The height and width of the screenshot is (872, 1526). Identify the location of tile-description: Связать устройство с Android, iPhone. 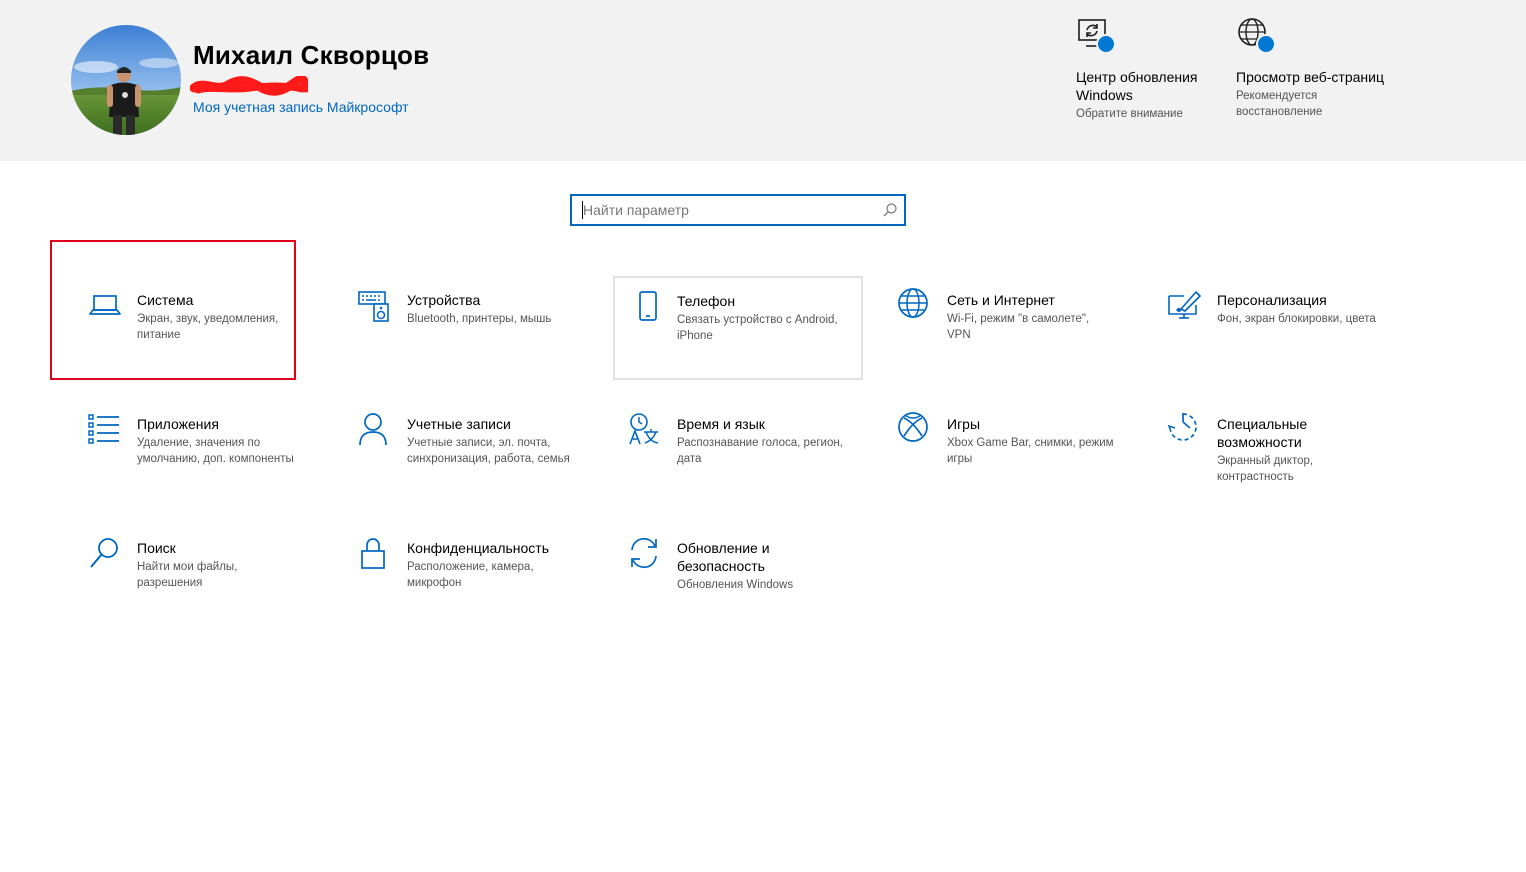
(757, 328).